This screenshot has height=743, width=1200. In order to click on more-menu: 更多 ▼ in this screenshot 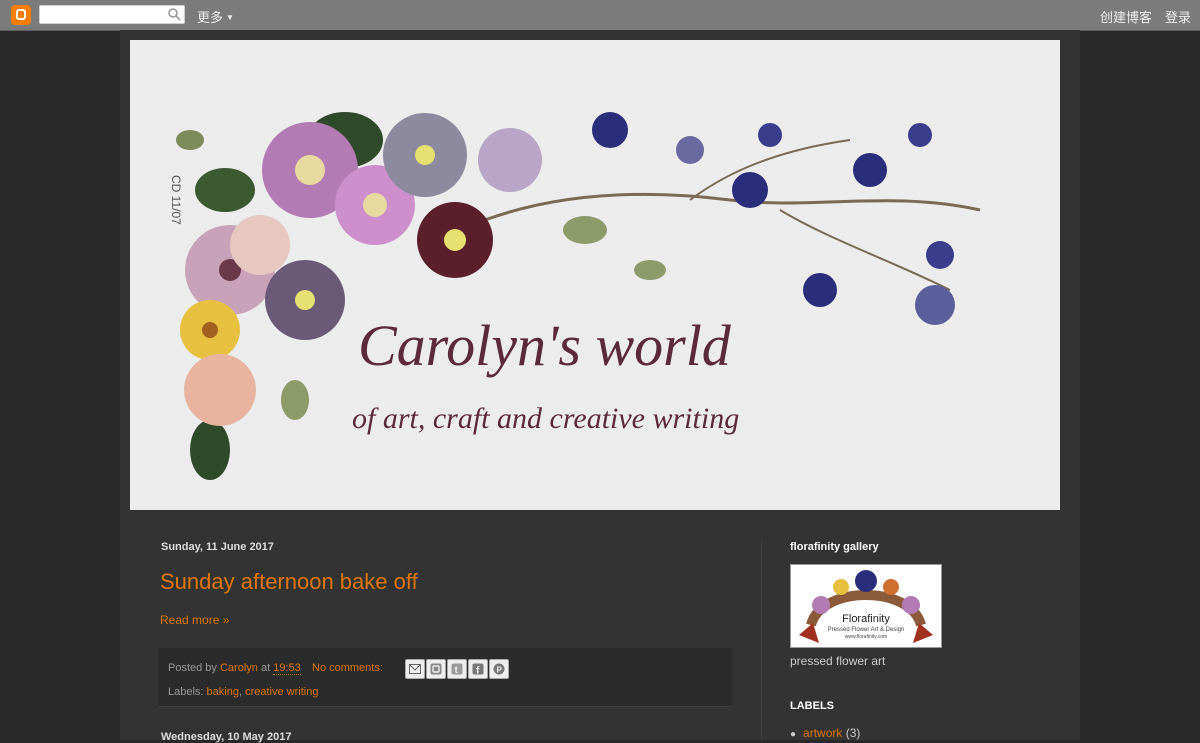, I will do `click(215, 16)`.